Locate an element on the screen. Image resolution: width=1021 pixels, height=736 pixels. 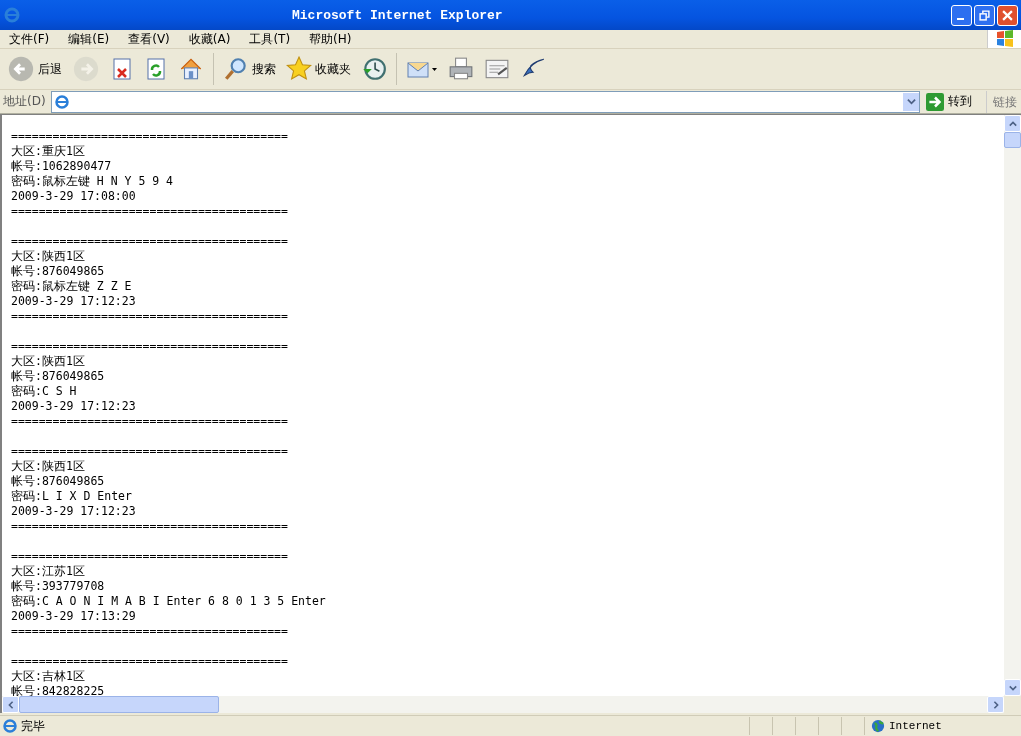
globe-icon is located at coordinates (878, 726).